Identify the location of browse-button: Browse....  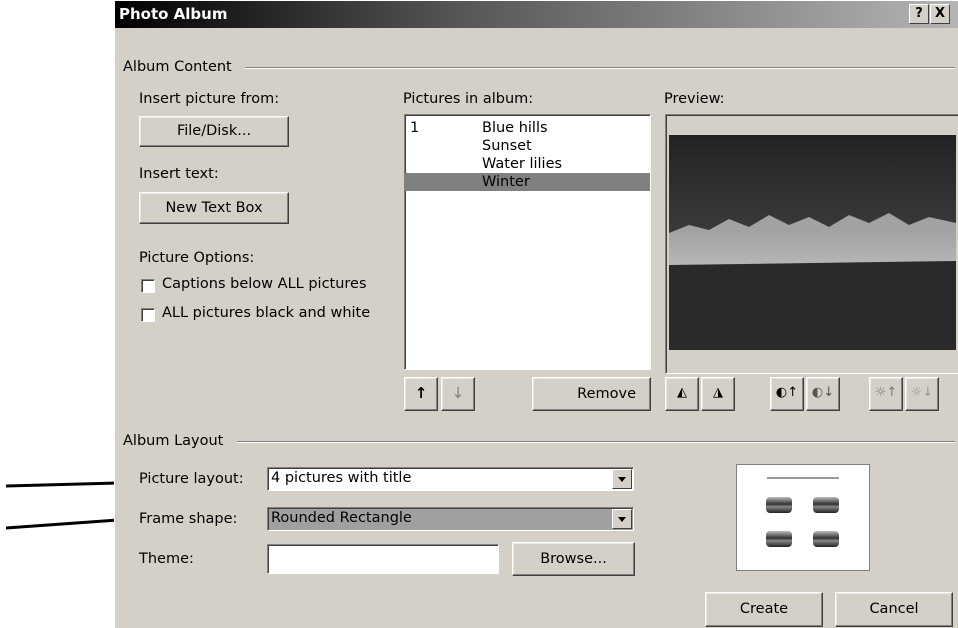
(573, 559).